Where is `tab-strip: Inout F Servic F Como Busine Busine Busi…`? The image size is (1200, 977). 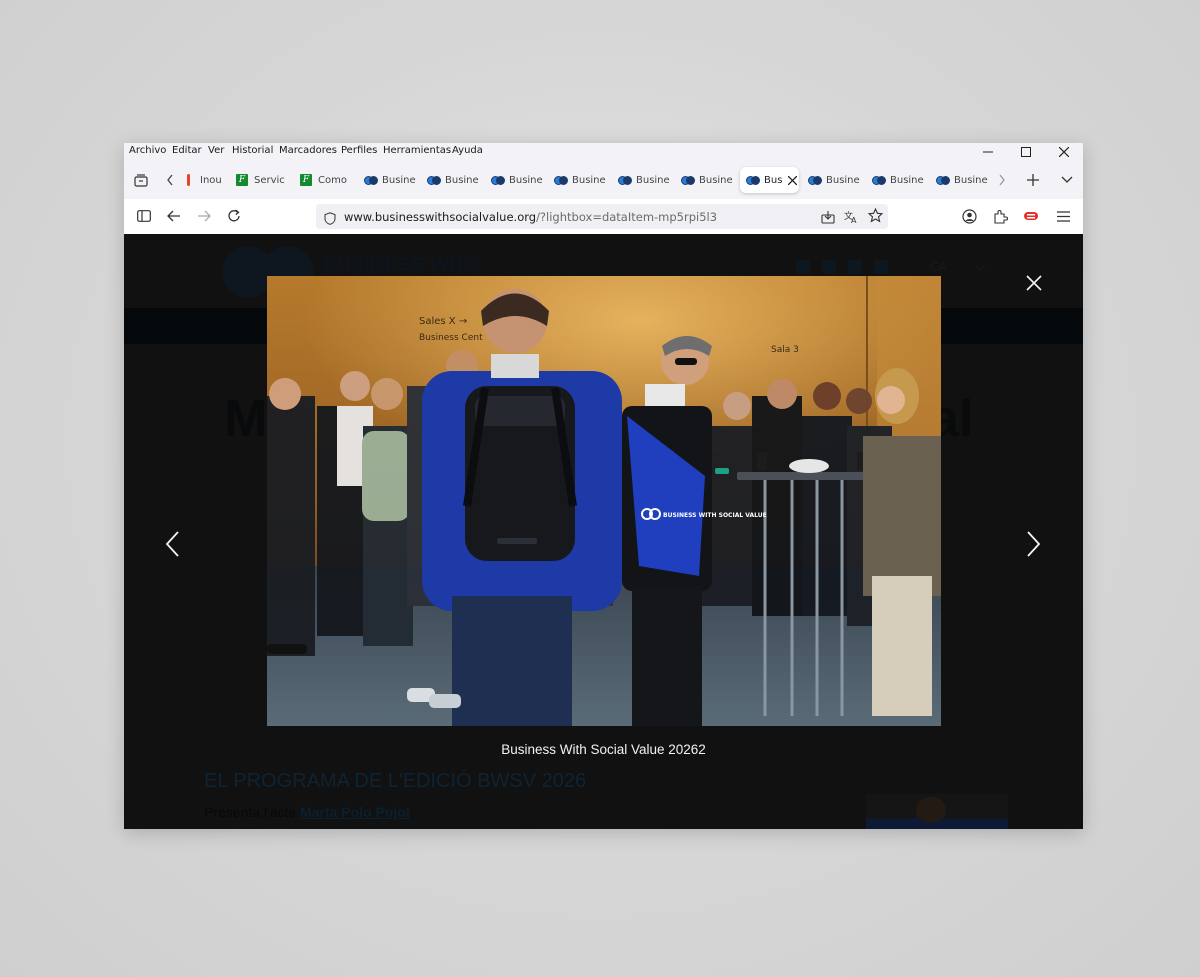
tab-strip: Inout F Servic F Como Busine Busine Busi… is located at coordinates (603, 180).